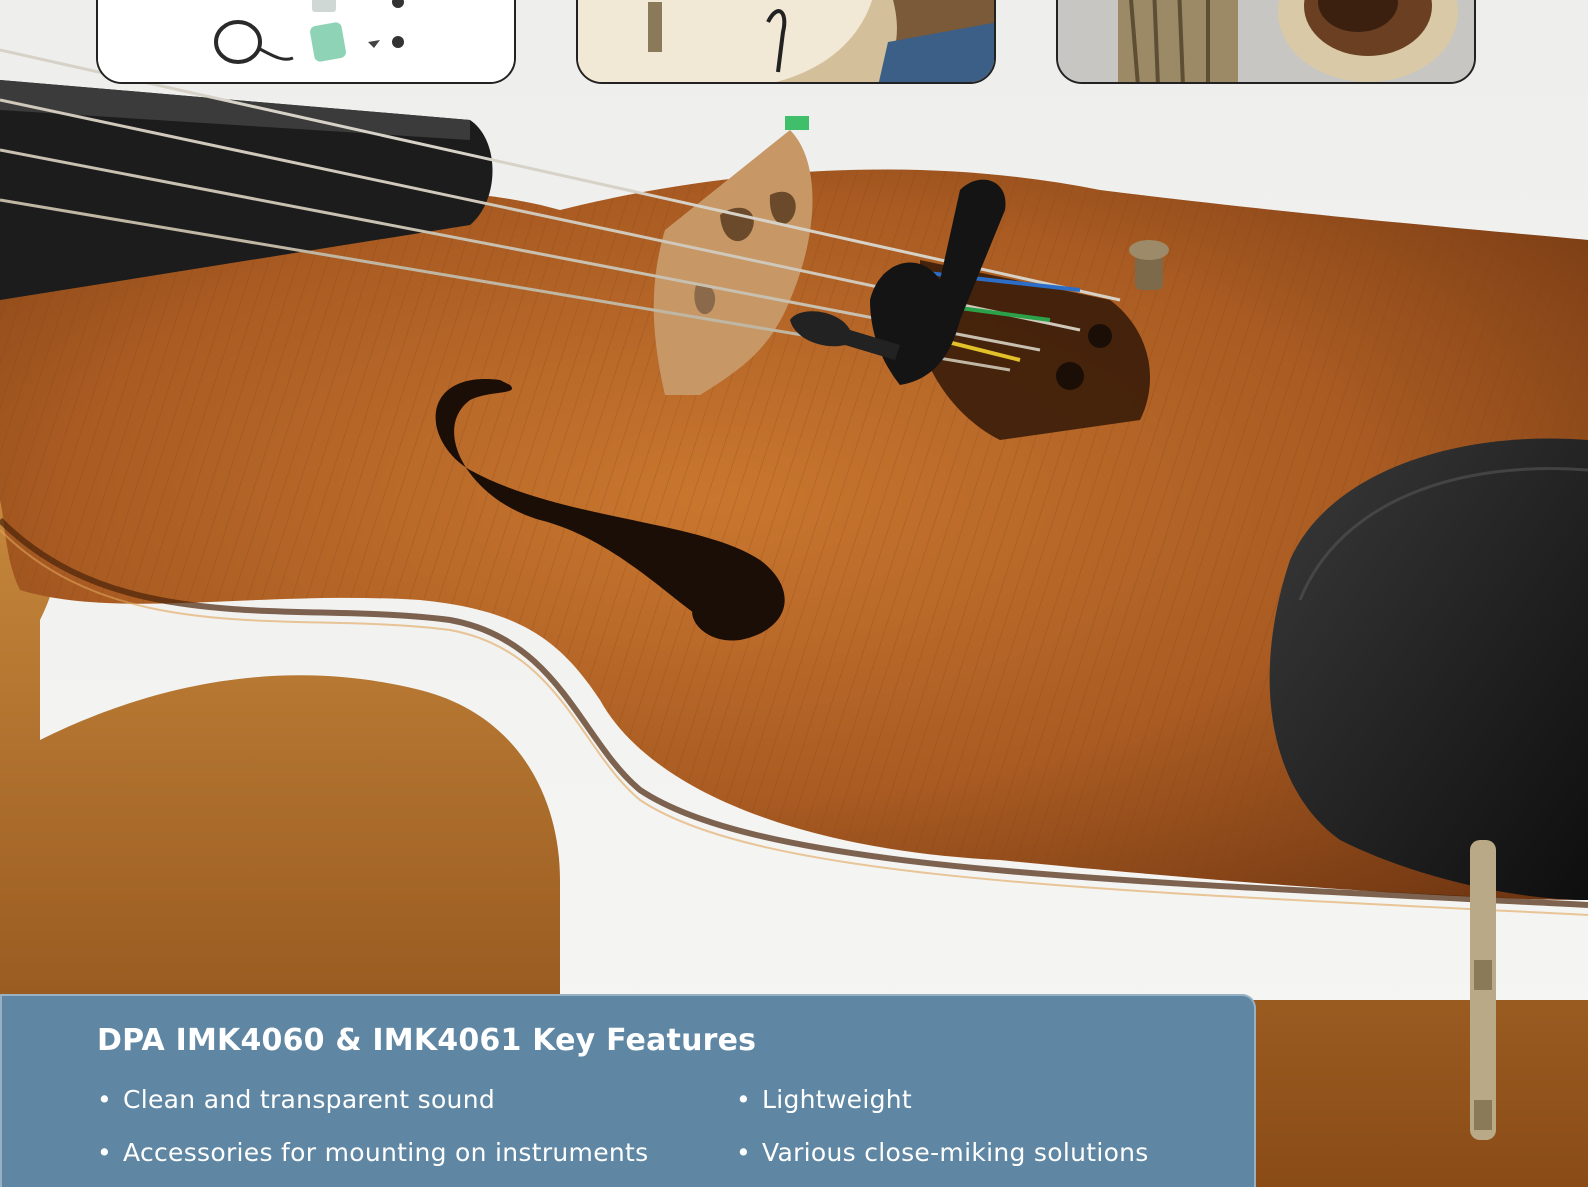  I want to click on thumbnail-saxophone, so click(1266, 42).